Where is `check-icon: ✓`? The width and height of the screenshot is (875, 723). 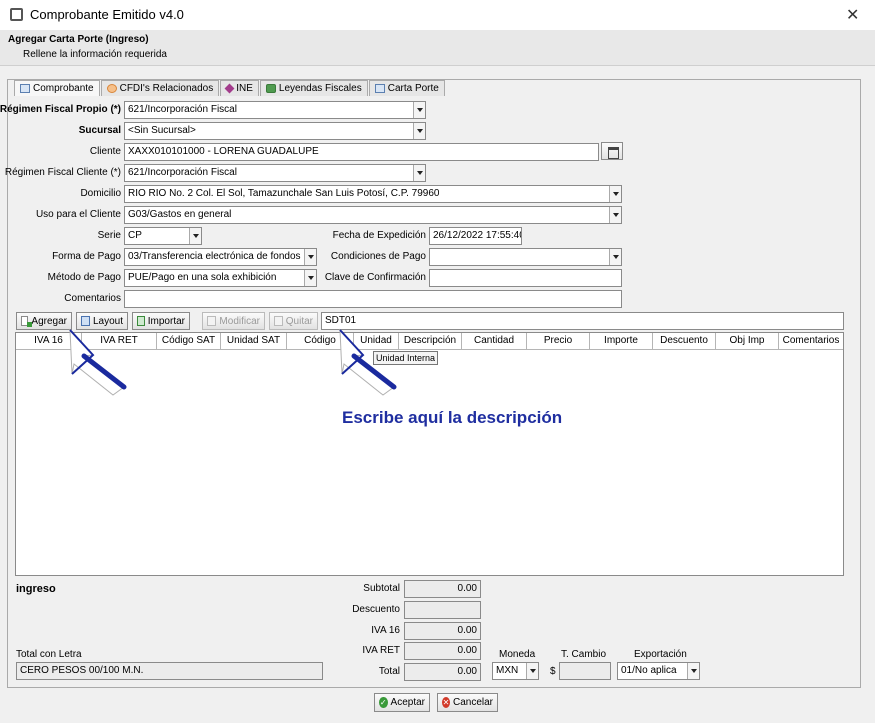 check-icon: ✓ is located at coordinates (383, 702).